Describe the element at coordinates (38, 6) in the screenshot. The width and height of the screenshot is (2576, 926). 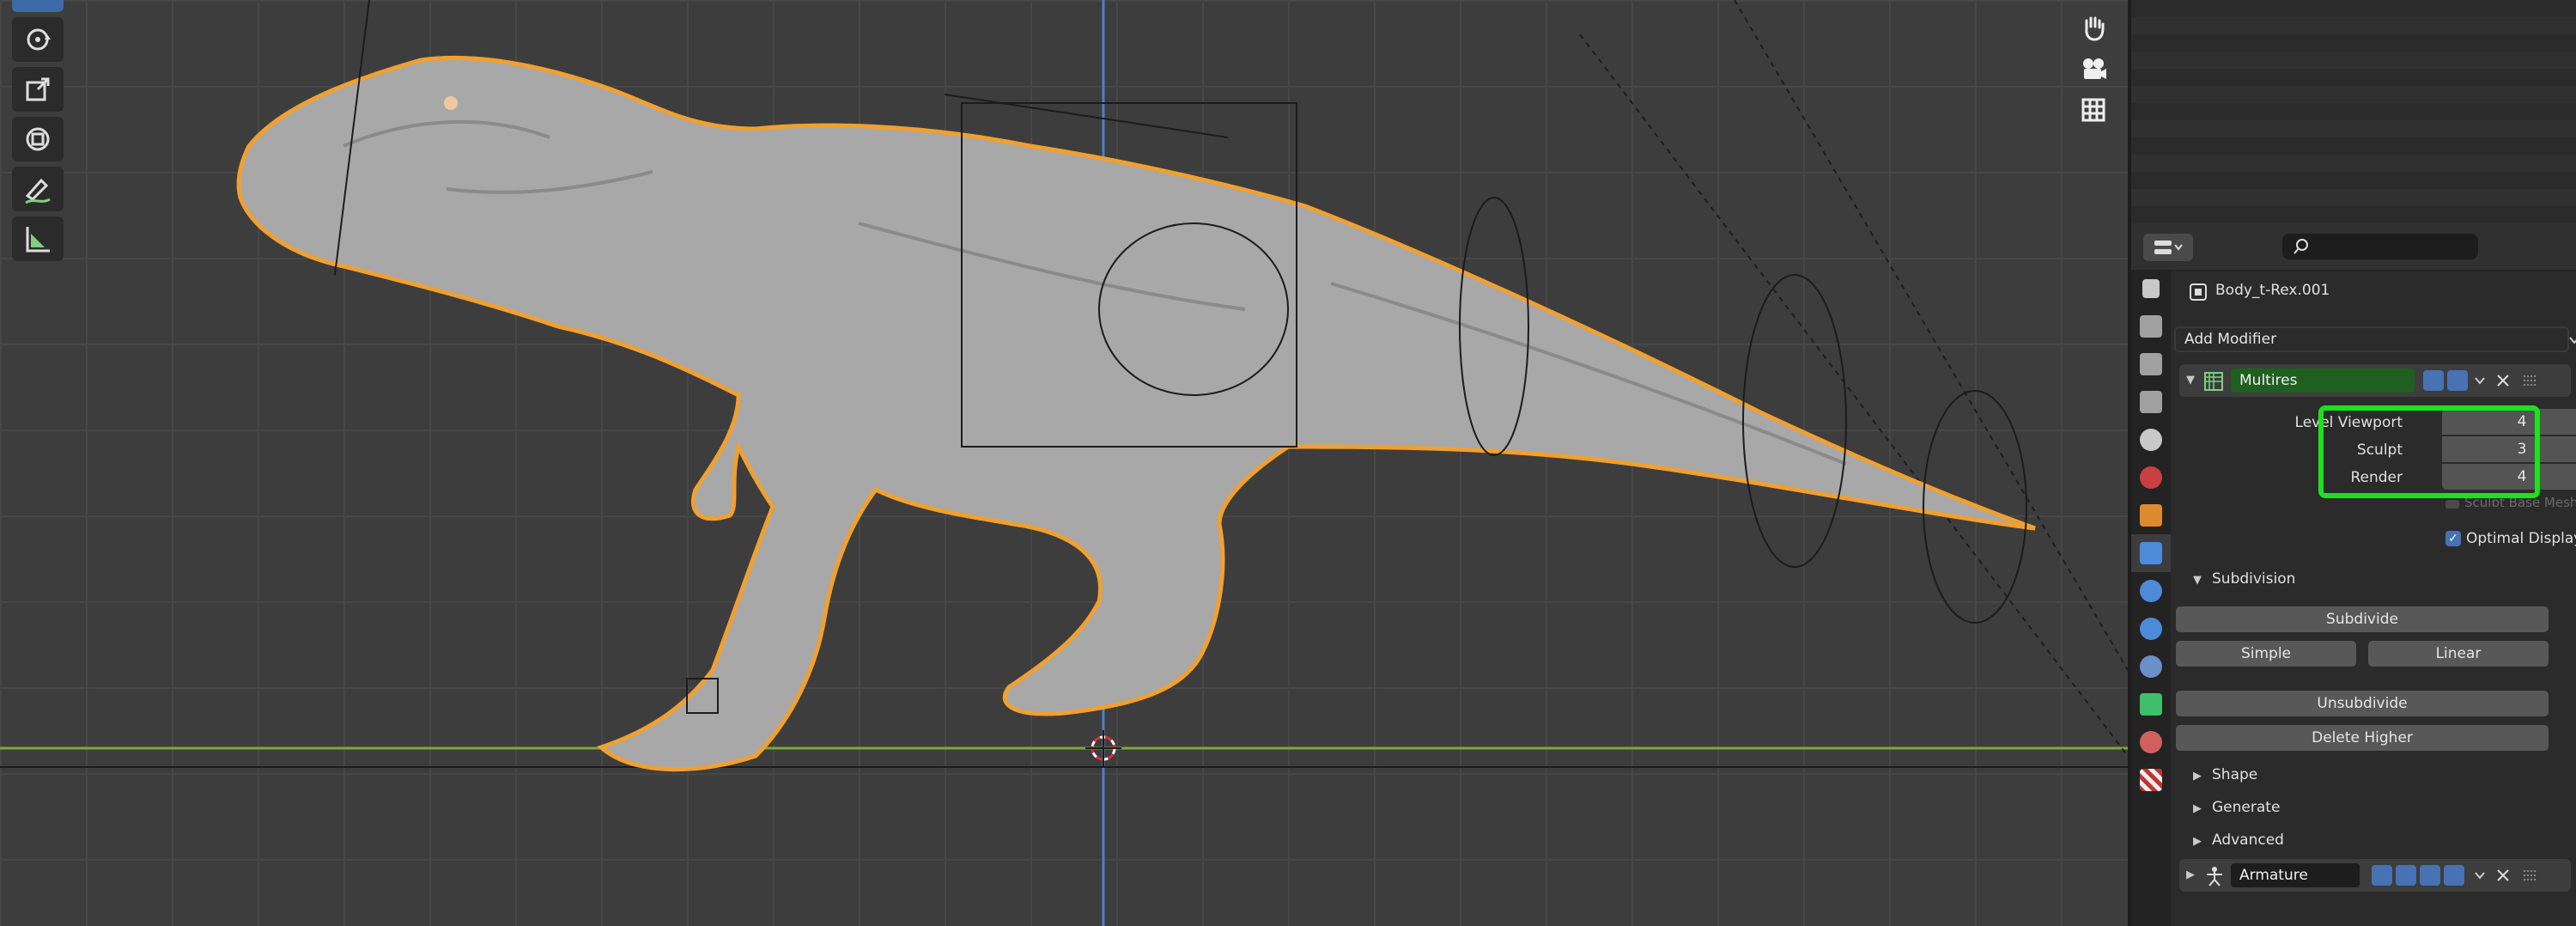
I see `active-tool-edge` at that location.